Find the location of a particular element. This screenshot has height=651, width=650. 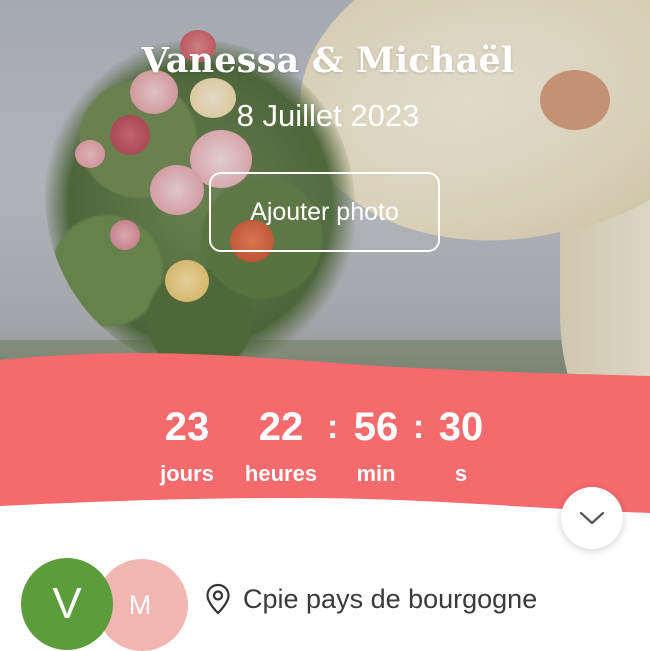

location-name: Cpie pays de bourgogne is located at coordinates (390, 598).